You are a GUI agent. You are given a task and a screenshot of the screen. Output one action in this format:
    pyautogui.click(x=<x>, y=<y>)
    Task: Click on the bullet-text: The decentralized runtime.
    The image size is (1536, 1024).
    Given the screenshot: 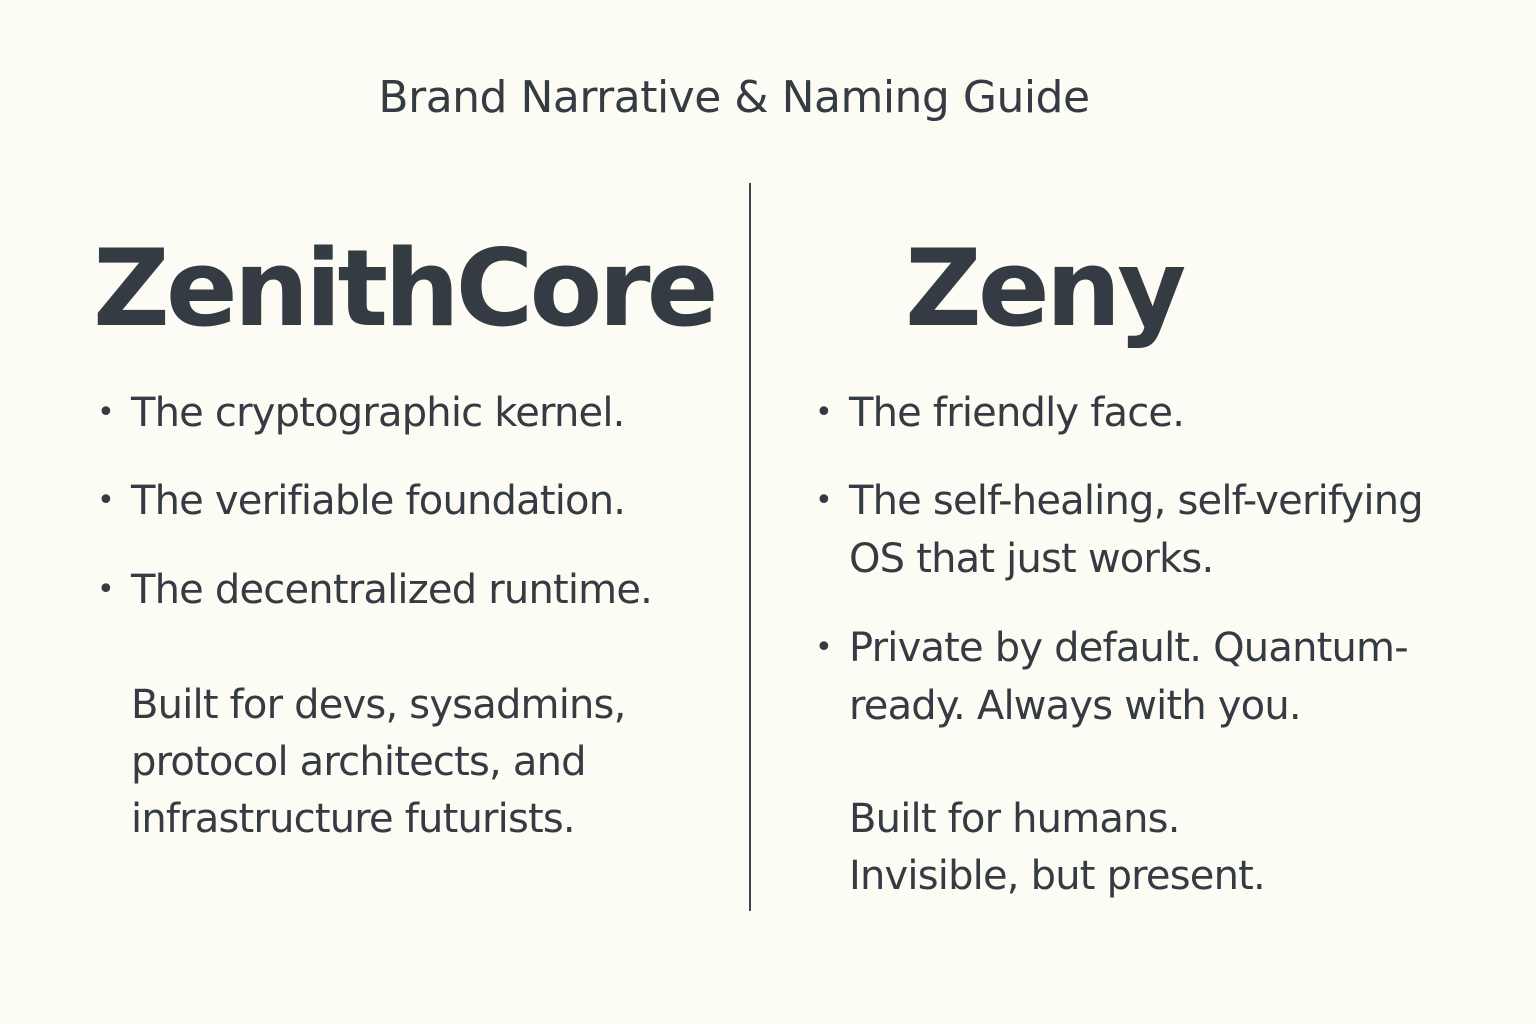 What is the action you would take?
    pyautogui.click(x=392, y=590)
    